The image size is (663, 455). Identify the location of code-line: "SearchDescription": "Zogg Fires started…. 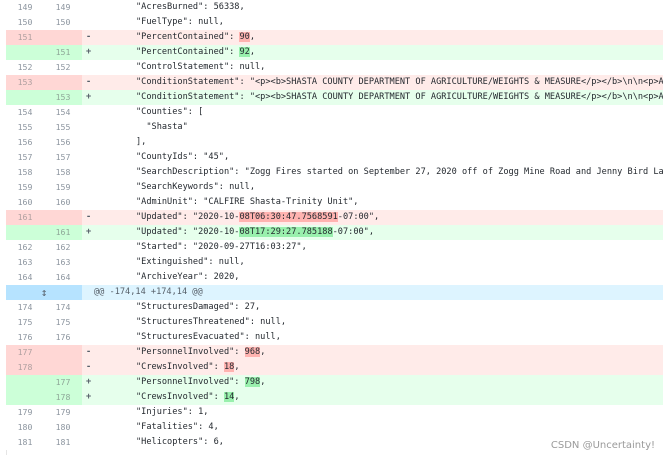
(381, 172).